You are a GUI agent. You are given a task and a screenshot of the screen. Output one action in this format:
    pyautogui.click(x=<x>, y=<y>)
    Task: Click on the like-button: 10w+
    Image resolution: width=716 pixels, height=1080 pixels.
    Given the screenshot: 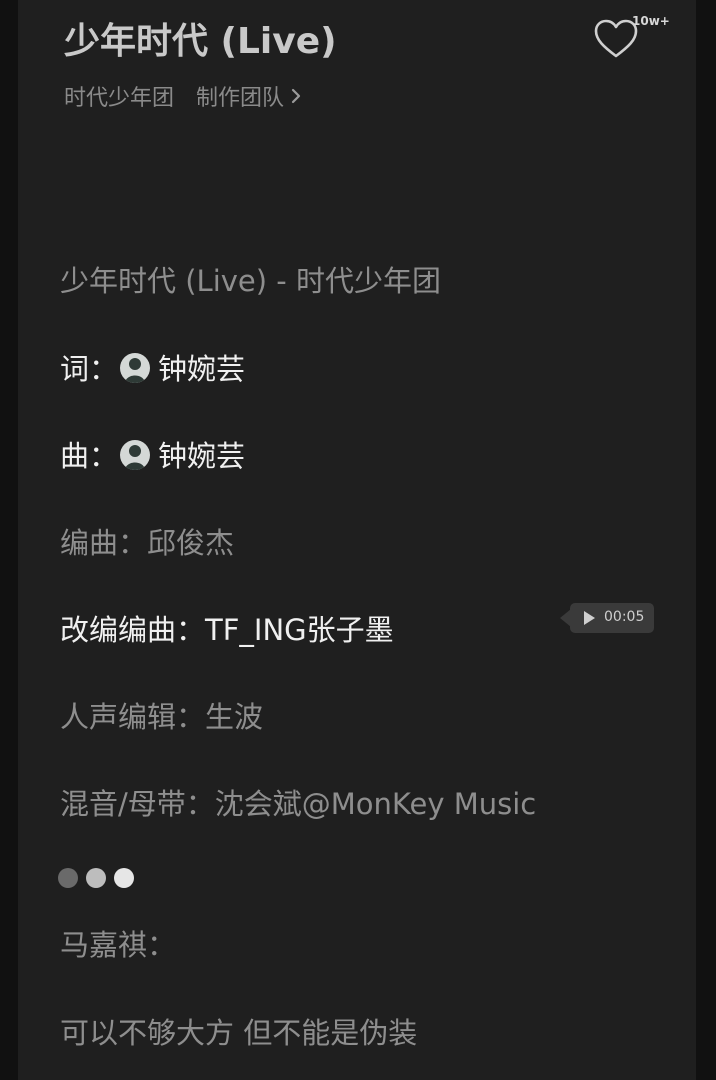 What is the action you would take?
    pyautogui.click(x=635, y=42)
    